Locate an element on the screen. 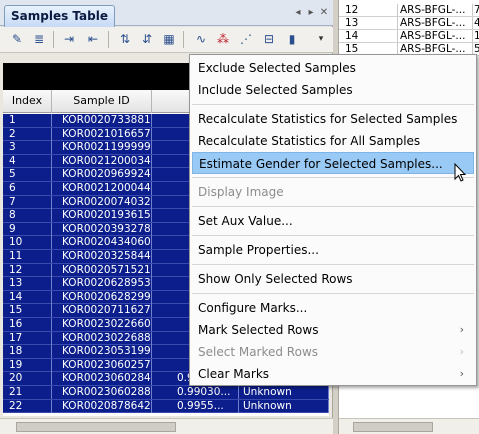 This screenshot has height=434, width=479. column-header-index: Index is located at coordinates (27, 101).